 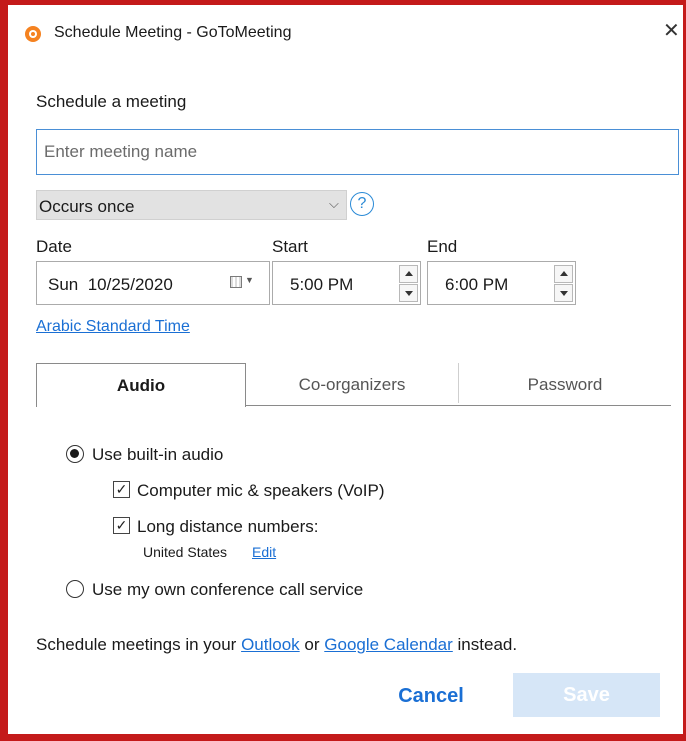 I want to click on start-label: Start, so click(x=290, y=246).